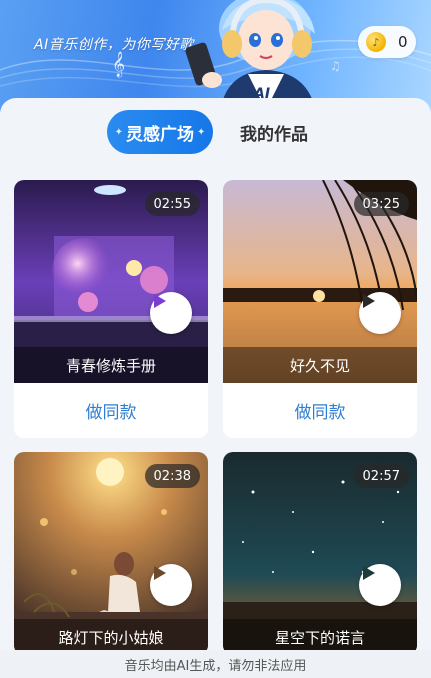 The width and height of the screenshot is (431, 678). I want to click on tab-my-works: 我的作品, so click(274, 132).